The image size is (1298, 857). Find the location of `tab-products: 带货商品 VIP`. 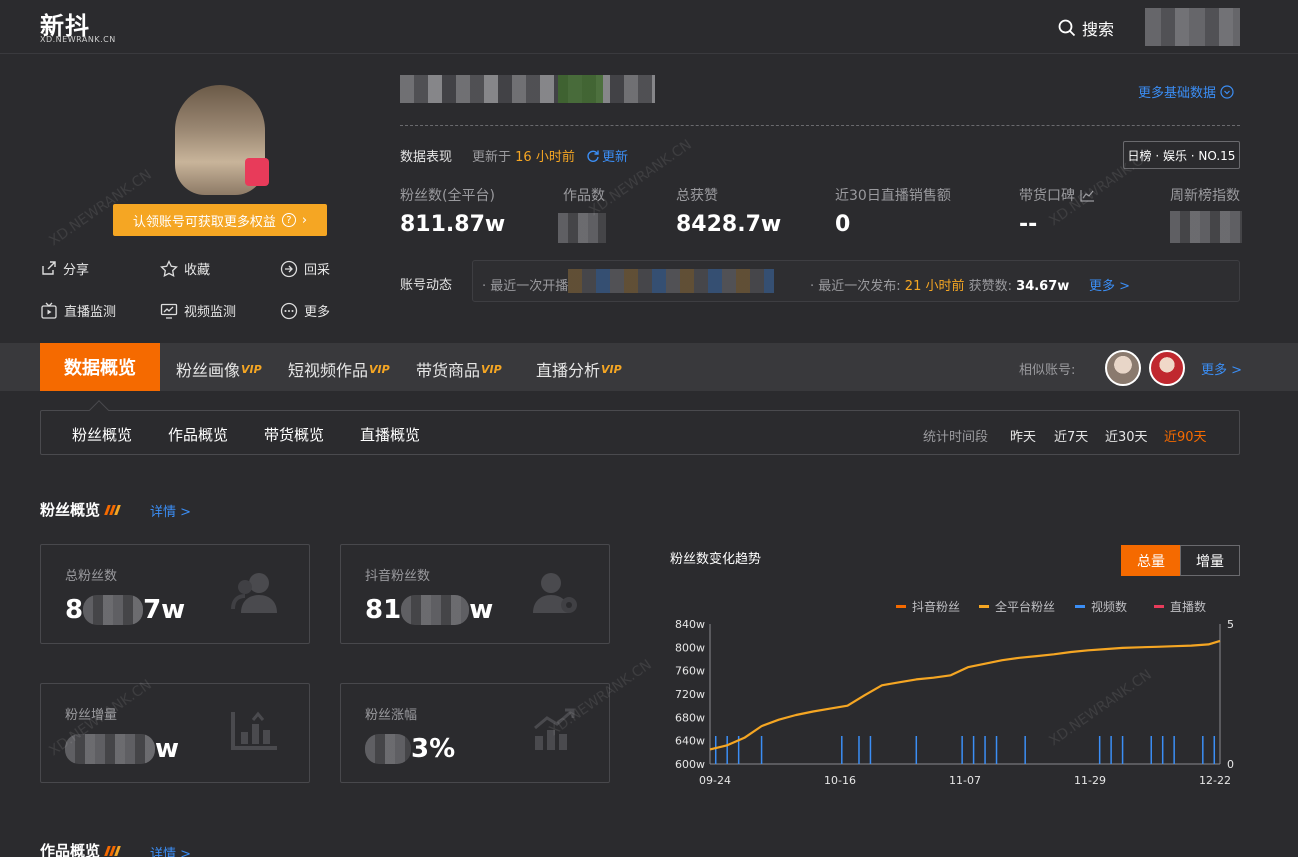

tab-products: 带货商品 VIP is located at coordinates (459, 369).